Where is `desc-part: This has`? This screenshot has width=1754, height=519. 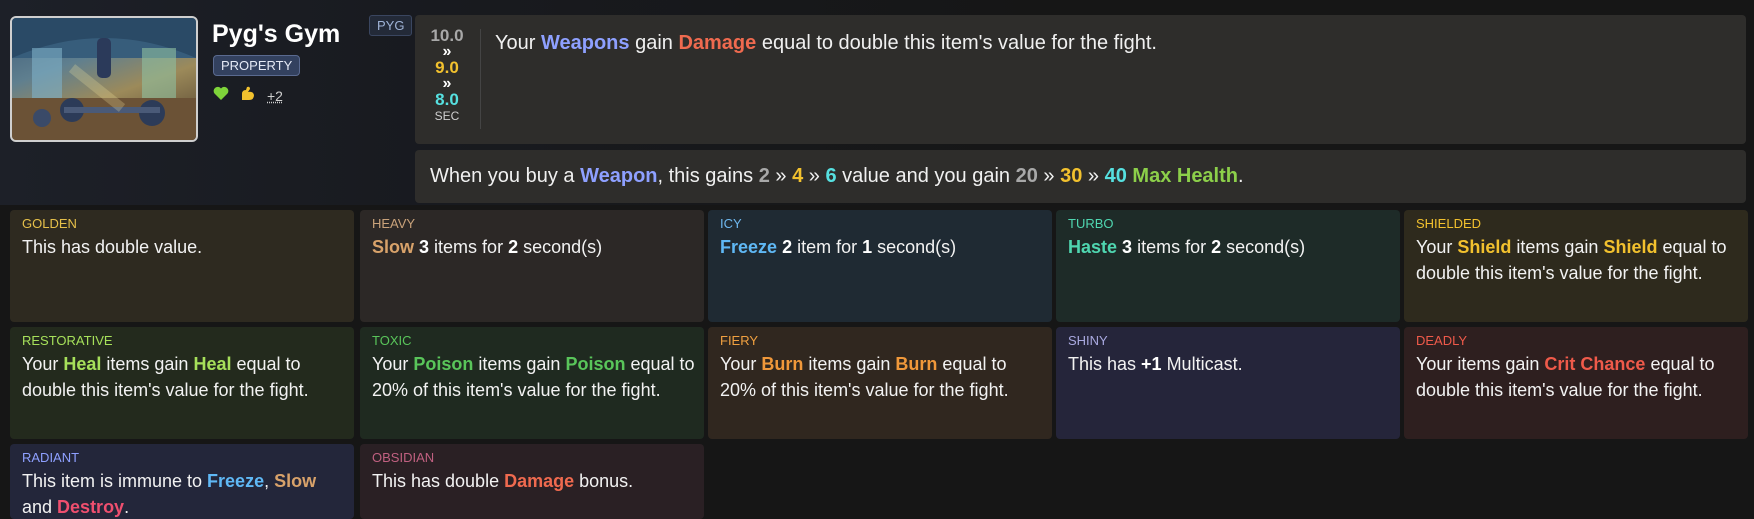
desc-part: This has is located at coordinates (1105, 364).